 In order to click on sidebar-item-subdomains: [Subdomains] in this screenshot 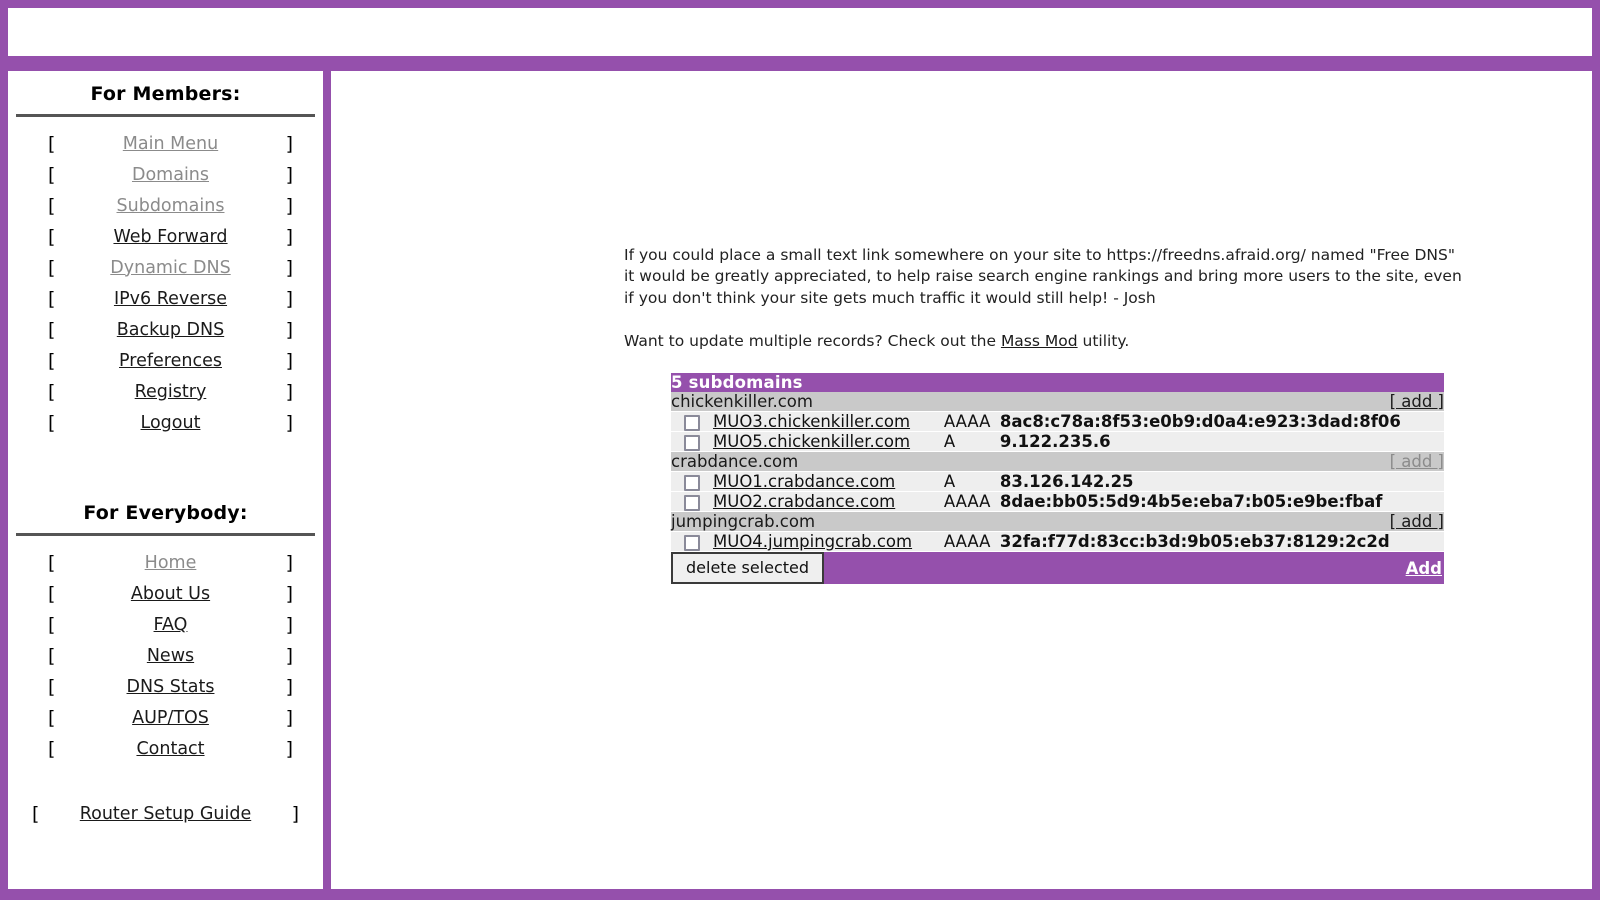, I will do `click(165, 205)`.